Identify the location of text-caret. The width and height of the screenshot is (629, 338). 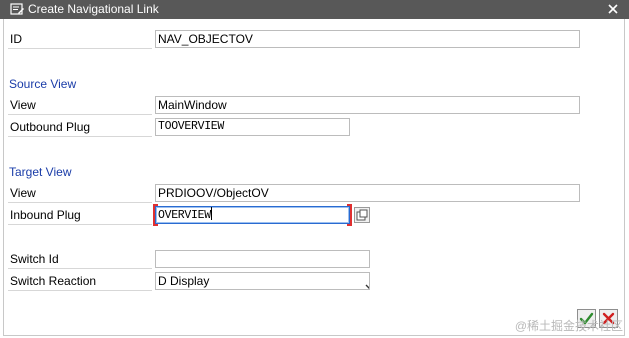
(211, 213).